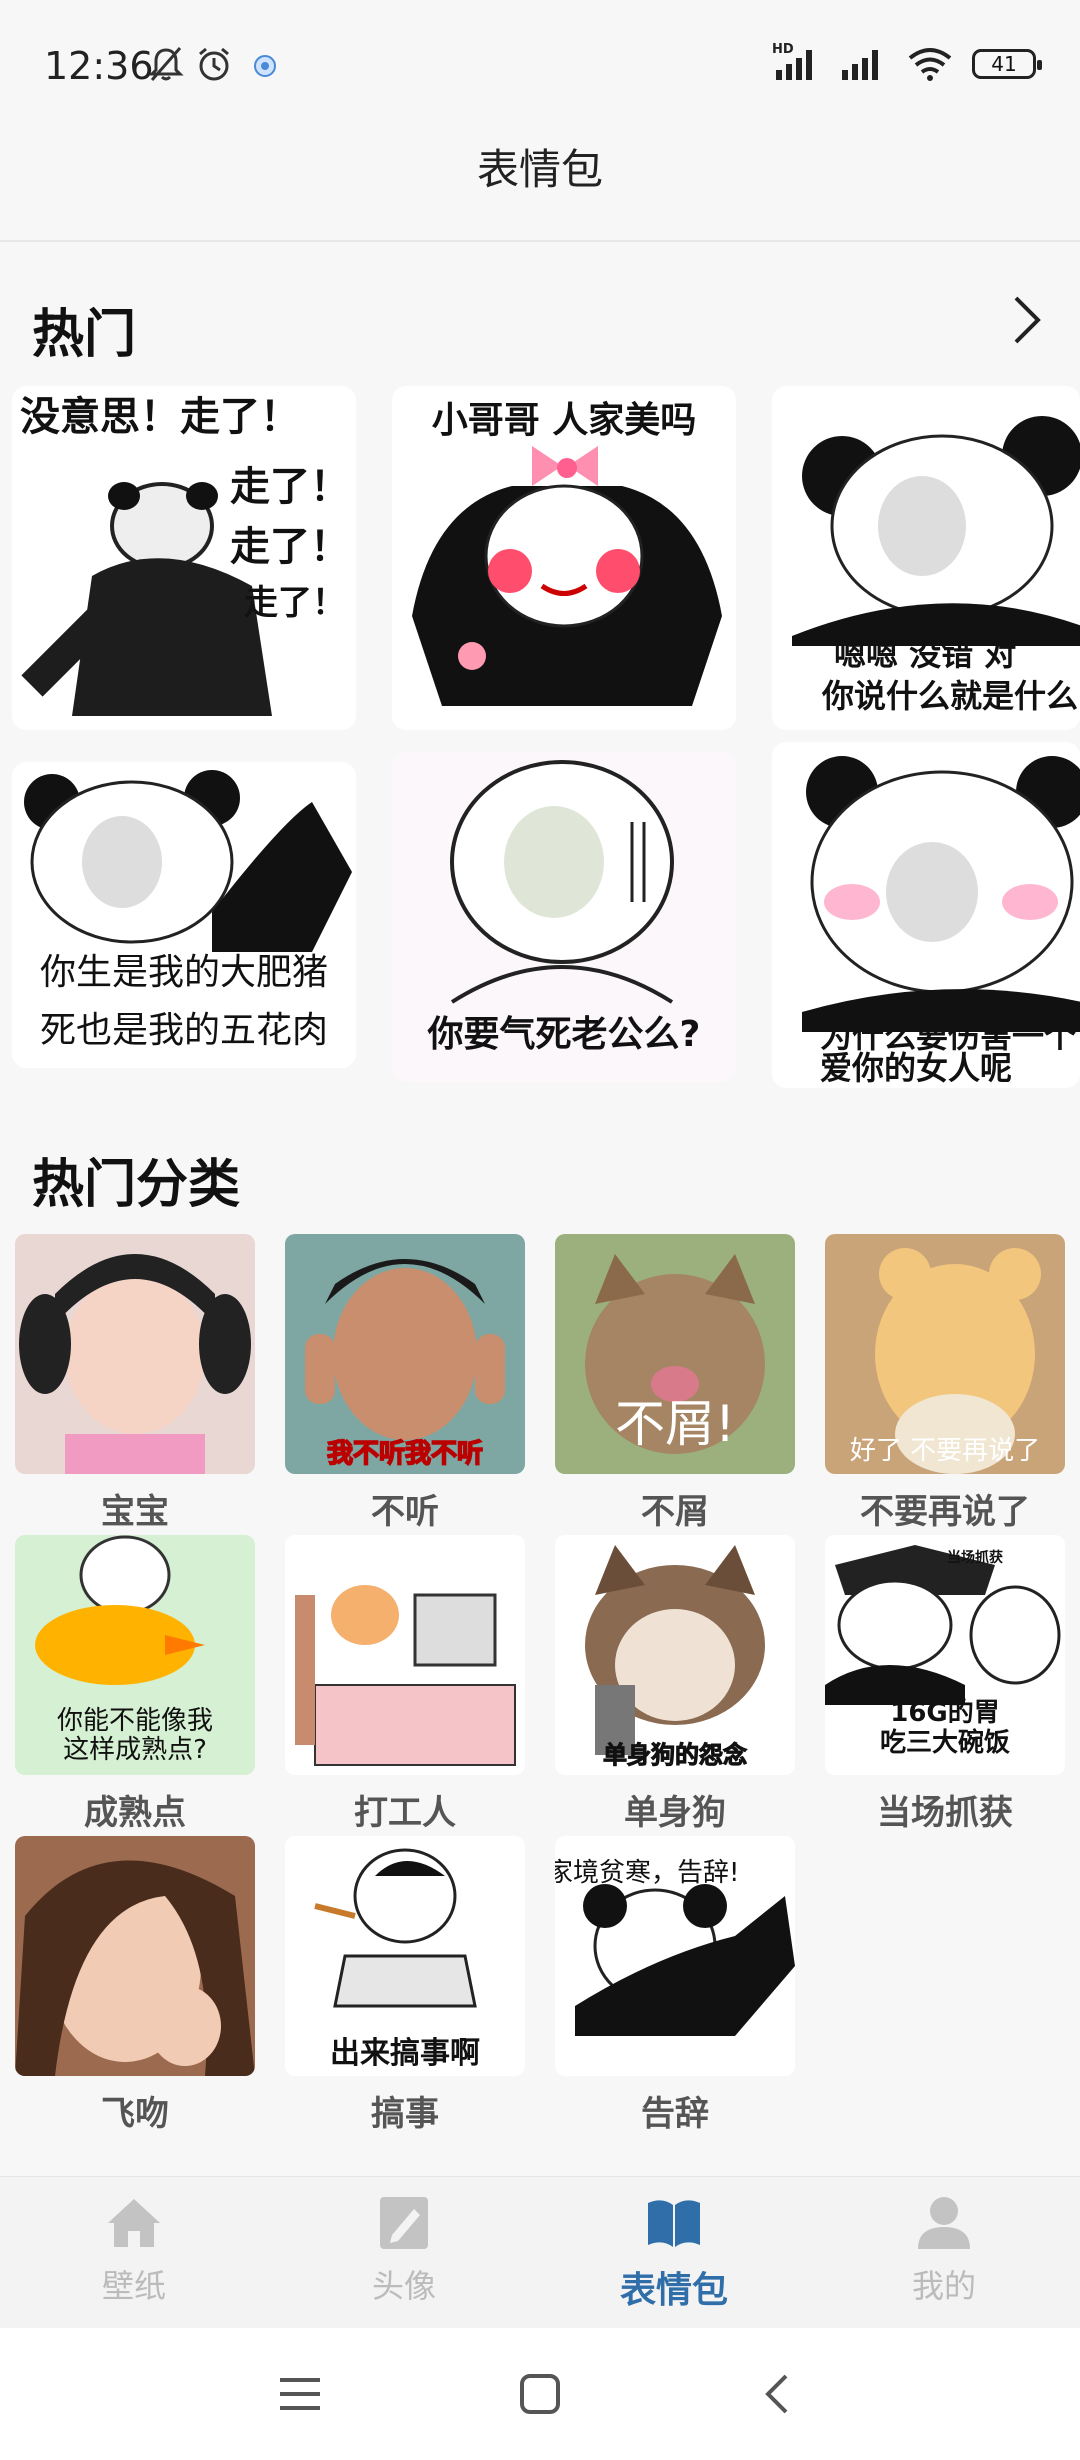 The width and height of the screenshot is (1080, 2460). What do you see at coordinates (405, 1813) in the screenshot?
I see `category-label: 打工人` at bounding box center [405, 1813].